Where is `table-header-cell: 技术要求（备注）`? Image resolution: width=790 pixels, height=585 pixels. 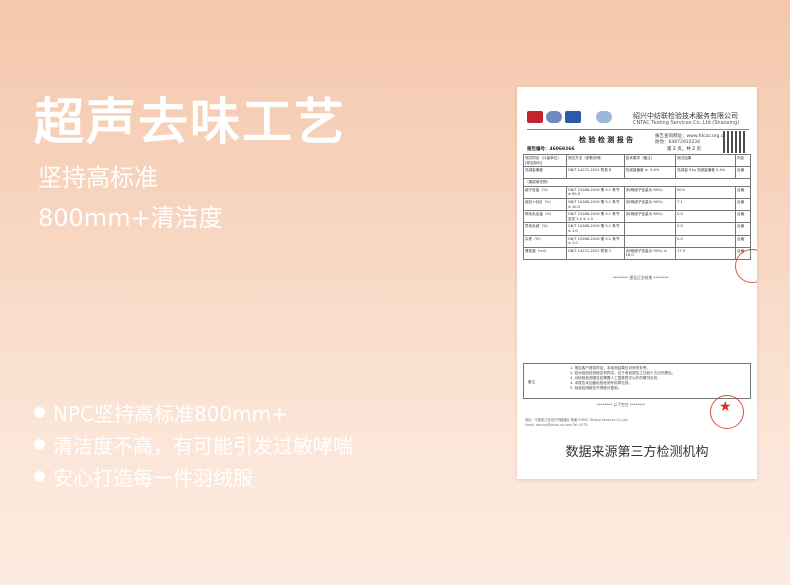 table-header-cell: 技术要求（备注） is located at coordinates (650, 160).